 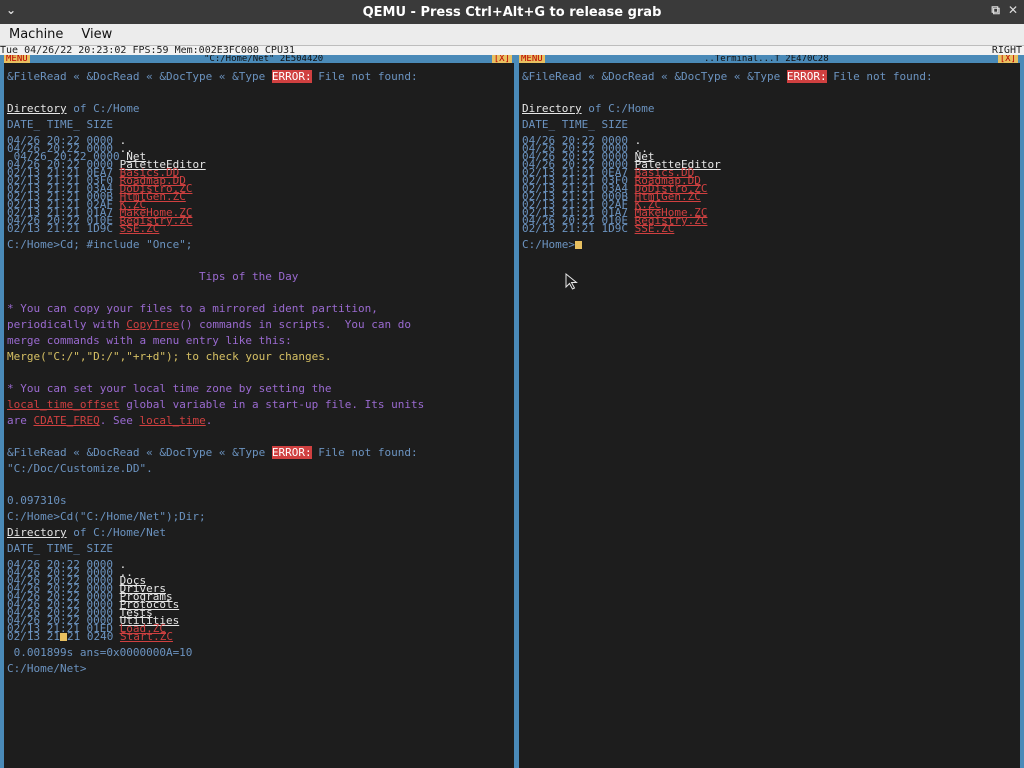 I want to click on right-window-bar: MENU ..Terminal...T 2E470C28 [X], so click(x=769, y=59).